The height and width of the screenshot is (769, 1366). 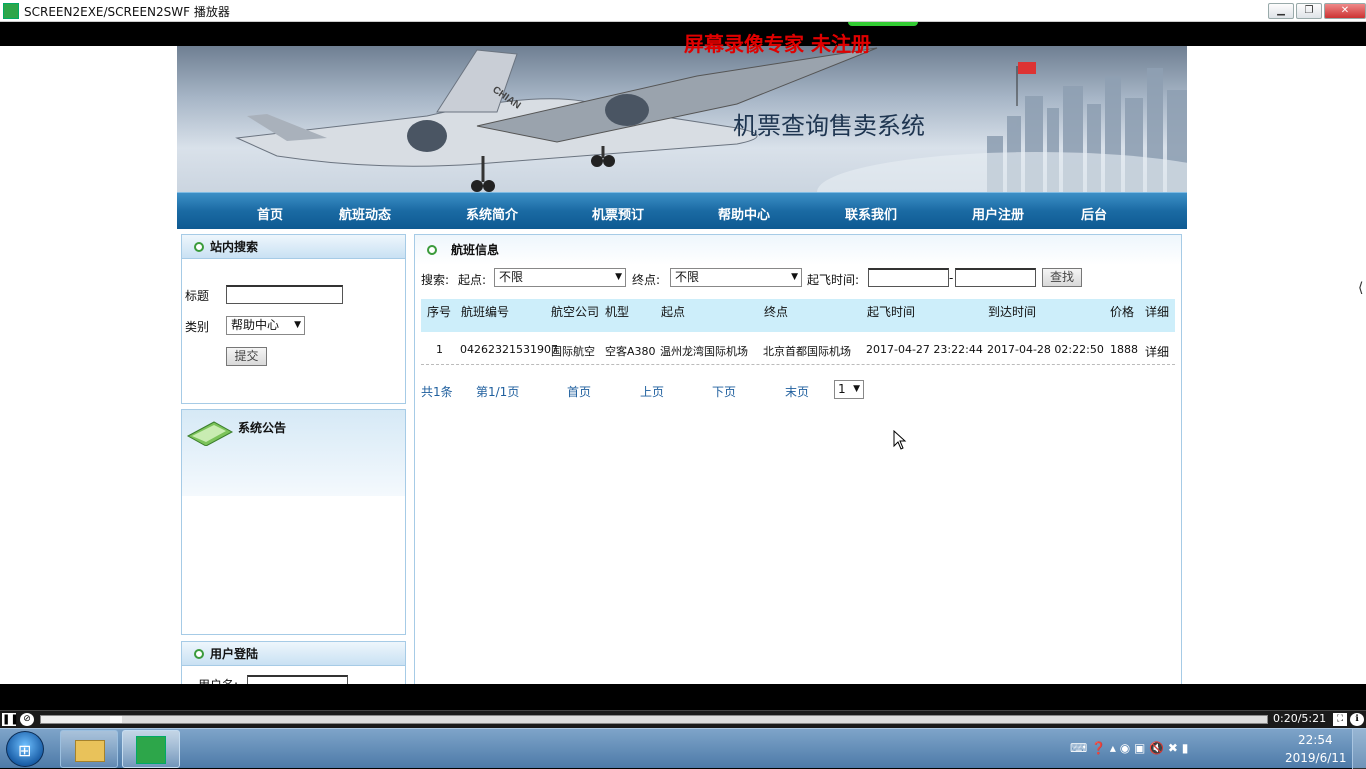 What do you see at coordinates (924, 349) in the screenshot?
I see `row-depart: 2017-04-27 23:22:44` at bounding box center [924, 349].